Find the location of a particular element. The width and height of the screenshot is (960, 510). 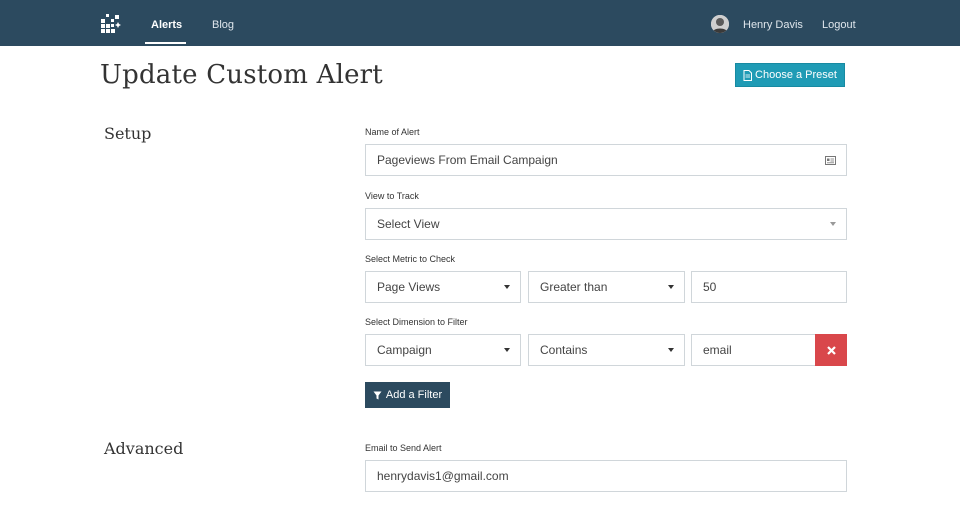

chevron-down-icon is located at coordinates (833, 224).